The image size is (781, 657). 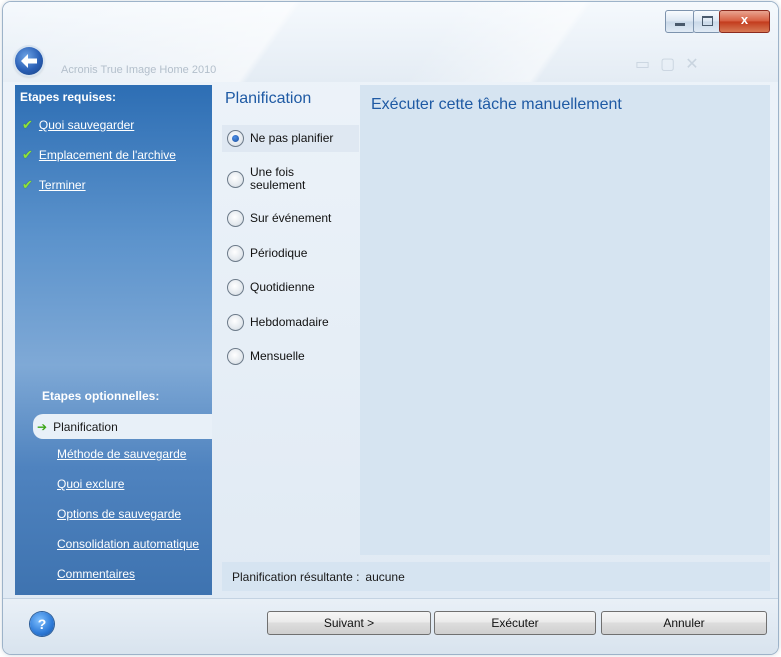 What do you see at coordinates (107, 155) in the screenshot?
I see `required-step-link: Emplacement de l'archive` at bounding box center [107, 155].